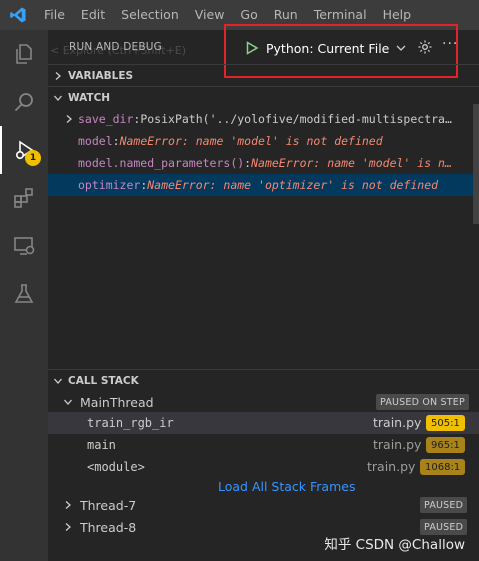 The width and height of the screenshot is (479, 561). Describe the element at coordinates (24, 150) in the screenshot. I see `run-and-debug-icon: 1` at that location.